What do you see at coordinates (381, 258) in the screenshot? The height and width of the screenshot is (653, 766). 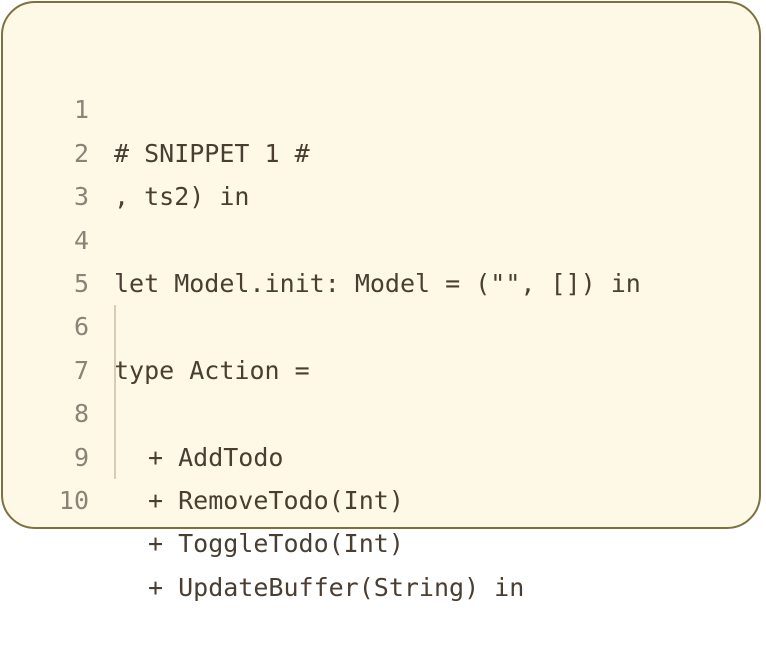 I see `code-line-5: 5` at bounding box center [381, 258].